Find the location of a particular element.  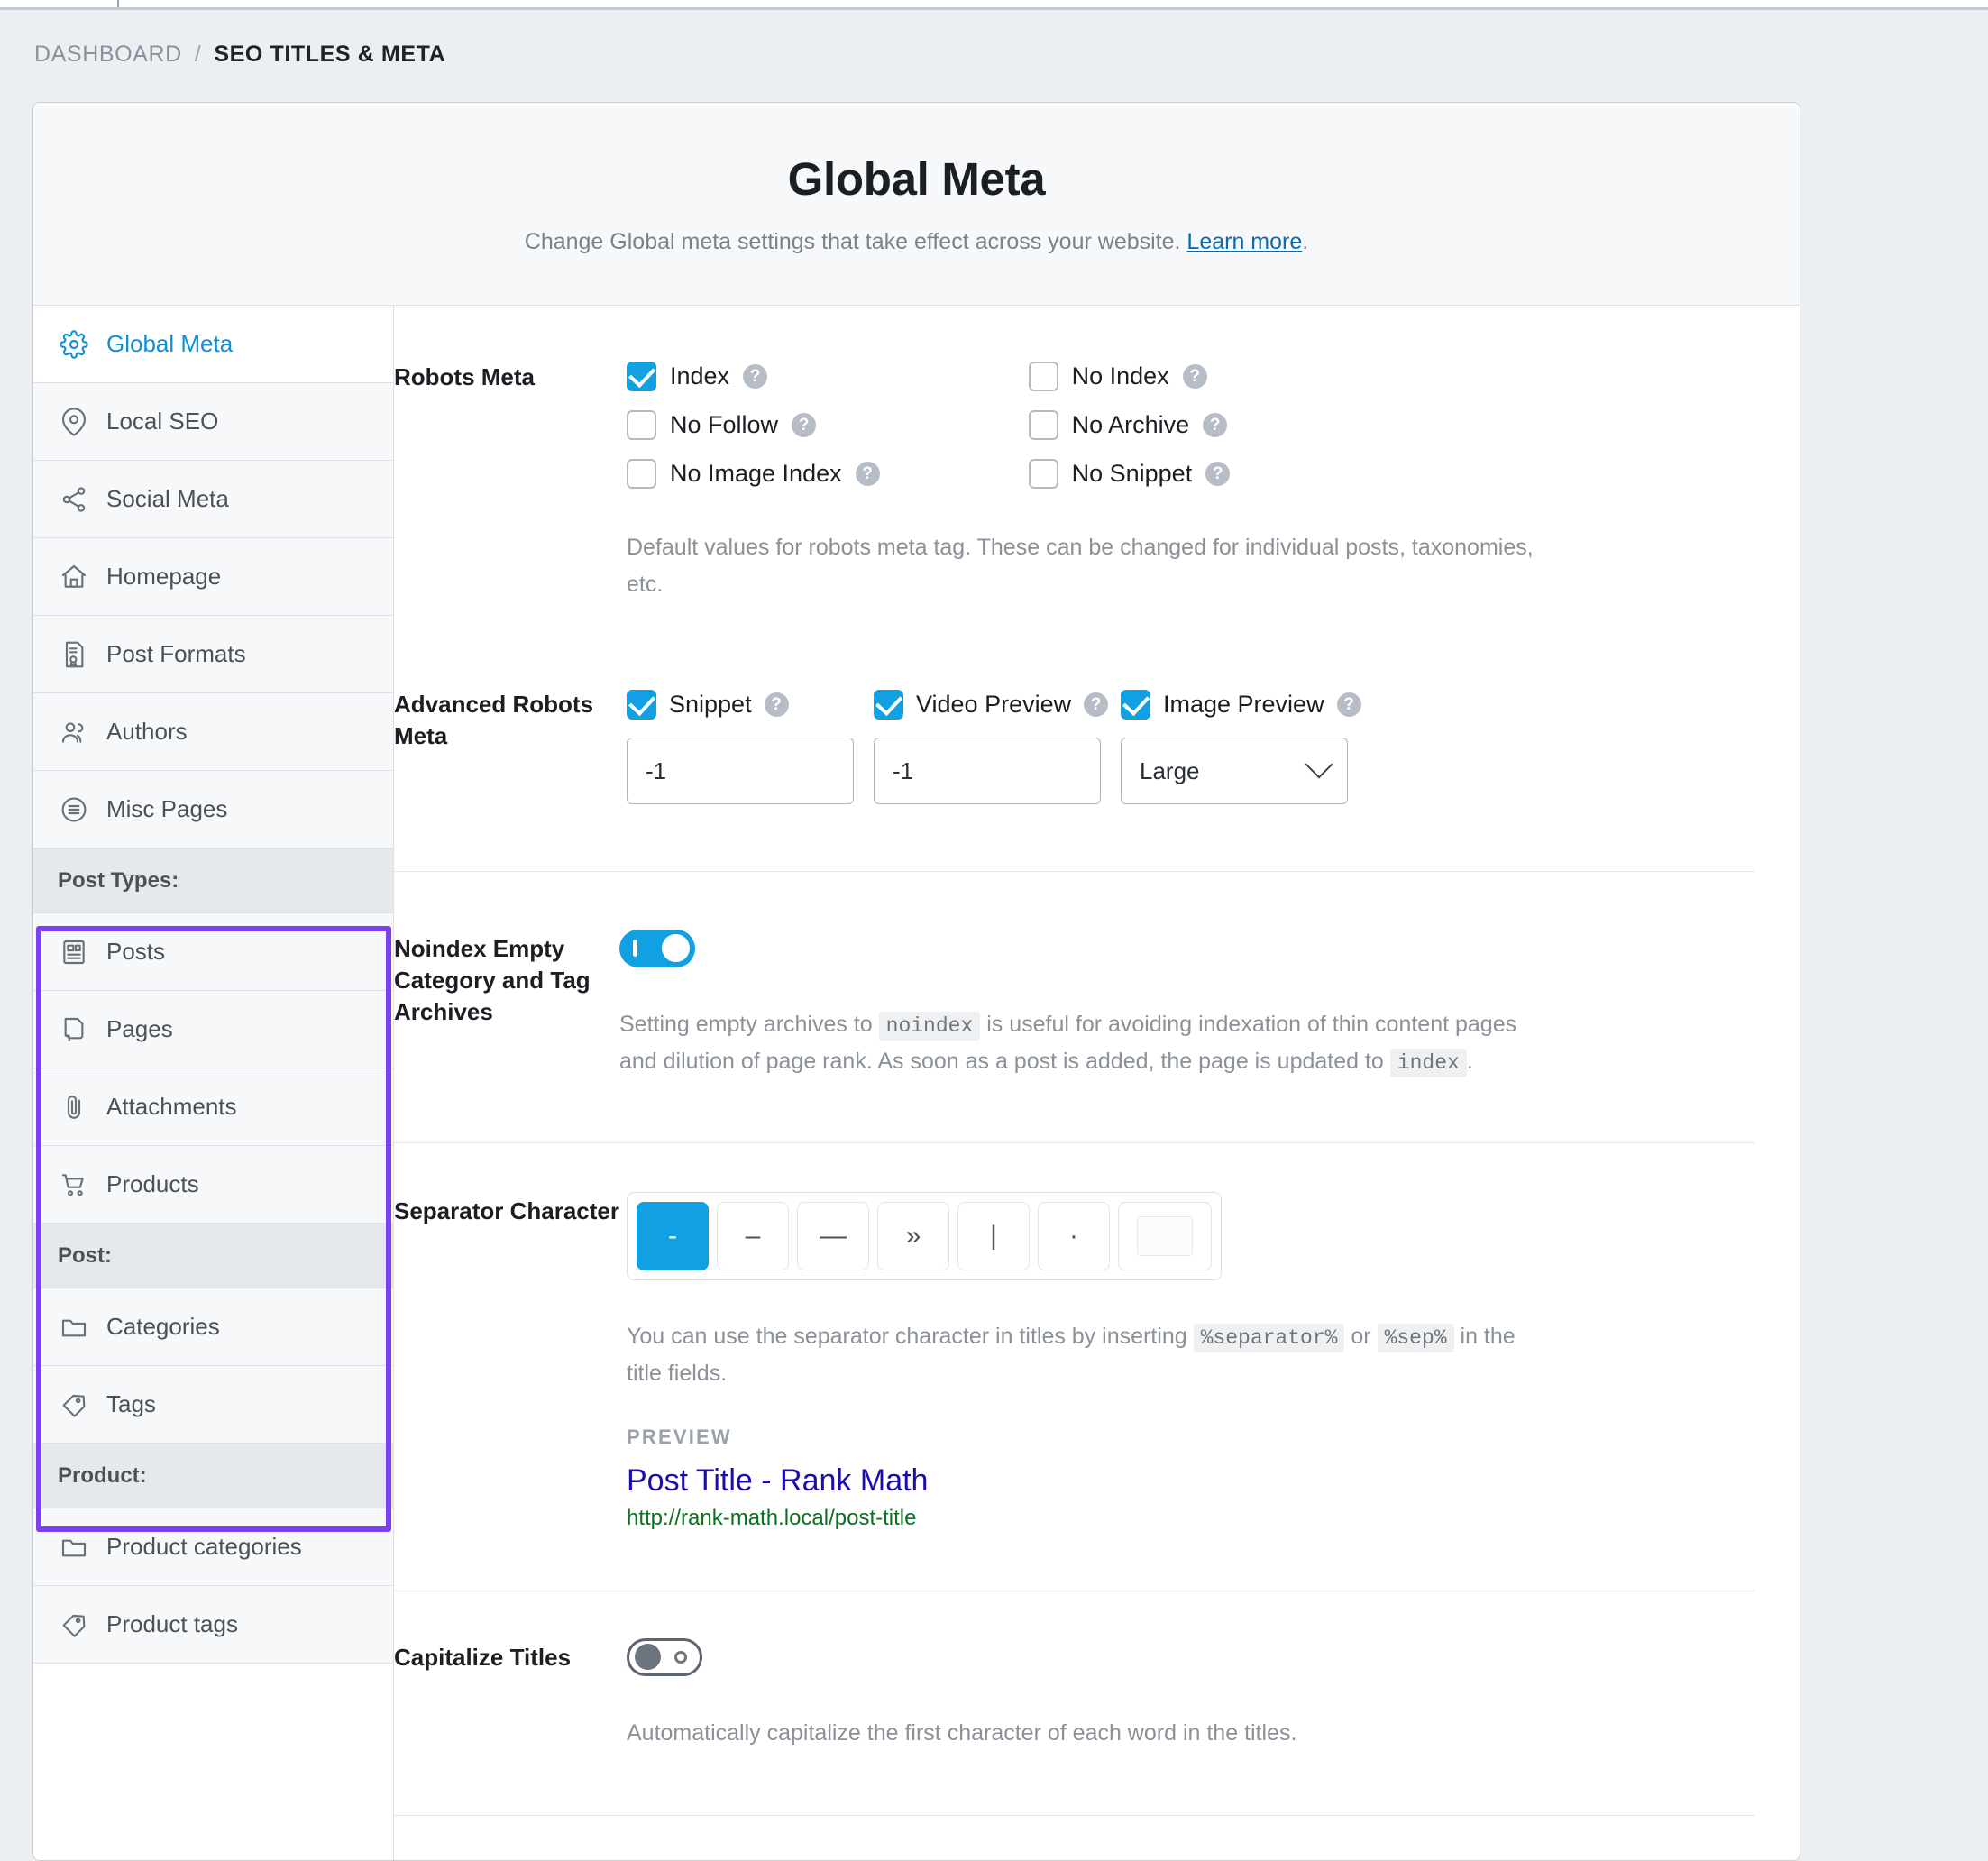

toggle-knob is located at coordinates (648, 1657).